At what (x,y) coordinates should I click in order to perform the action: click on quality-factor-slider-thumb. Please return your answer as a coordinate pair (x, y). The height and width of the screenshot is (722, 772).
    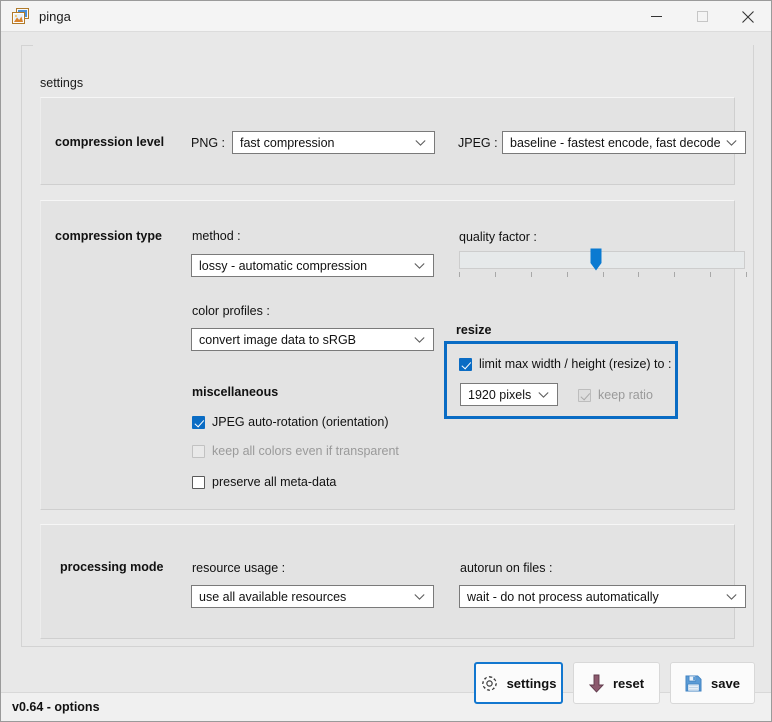
    Looking at the image, I should click on (596, 260).